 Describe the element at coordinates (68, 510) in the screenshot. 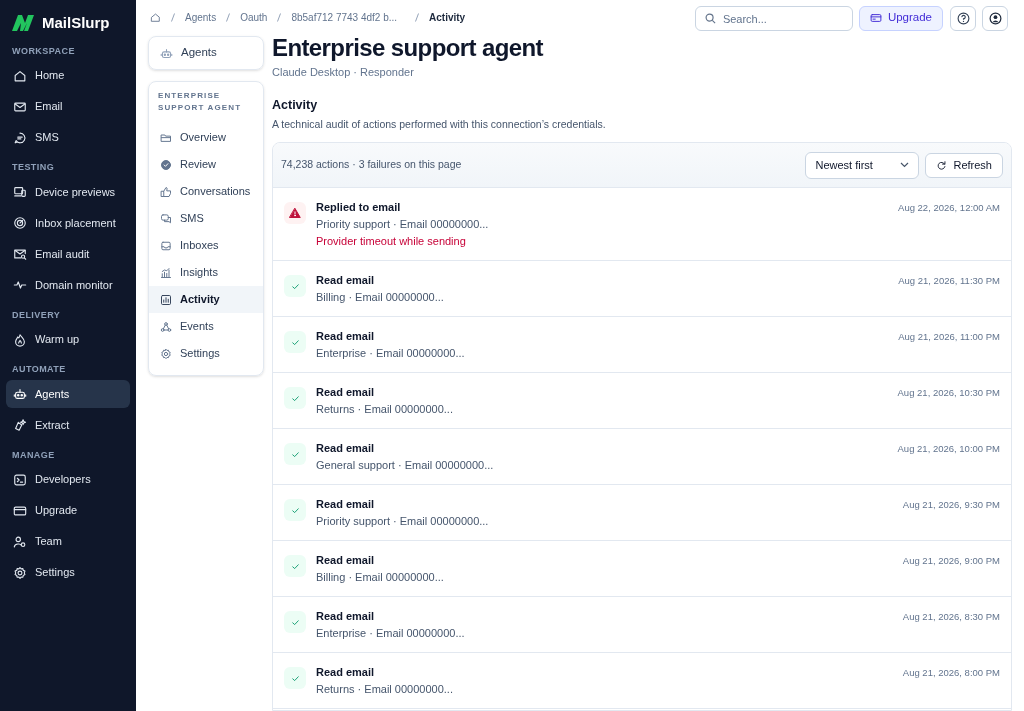

I see `sidebar-item: Upgrade` at that location.